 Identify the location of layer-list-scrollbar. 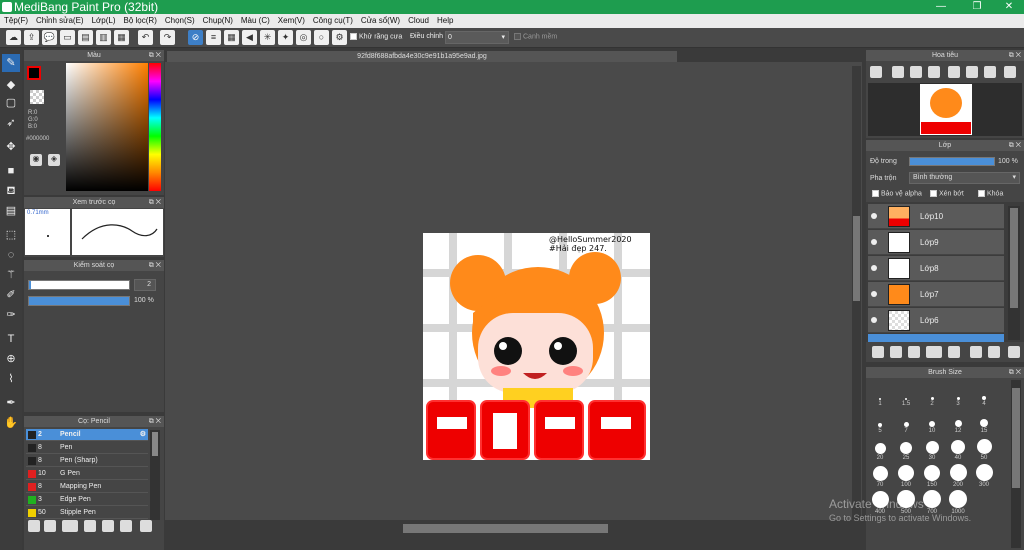
(1014, 273).